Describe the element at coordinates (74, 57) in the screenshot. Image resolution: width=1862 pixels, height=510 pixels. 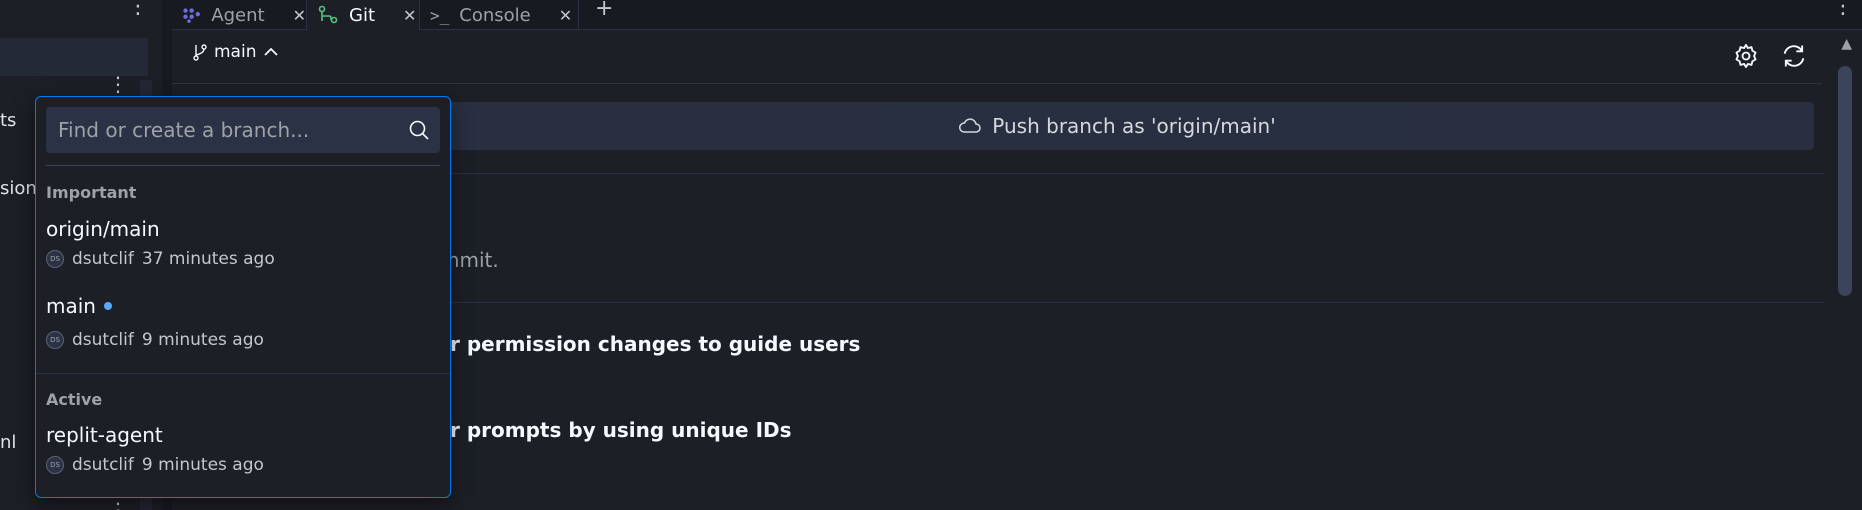
I see `file-search-strip` at that location.